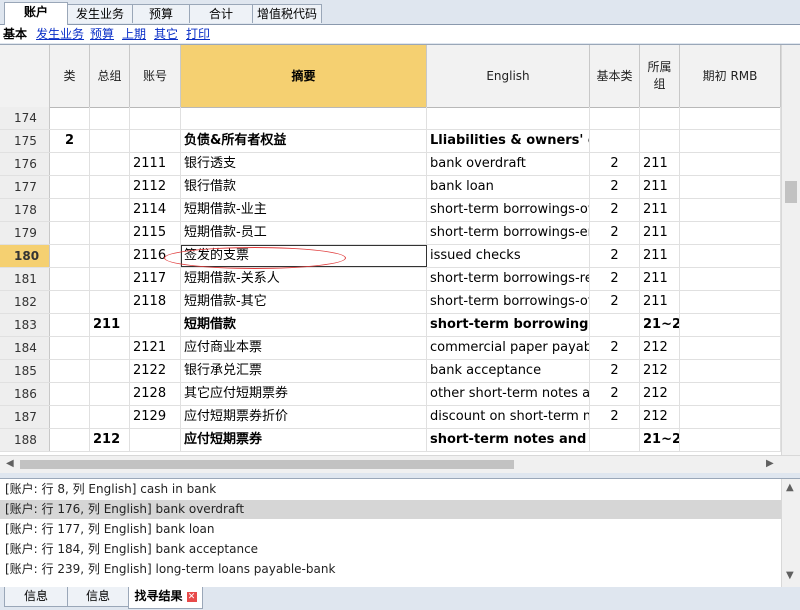 This screenshot has height=610, width=800. Describe the element at coordinates (508, 256) in the screenshot. I see `cell-english: issued checks` at that location.